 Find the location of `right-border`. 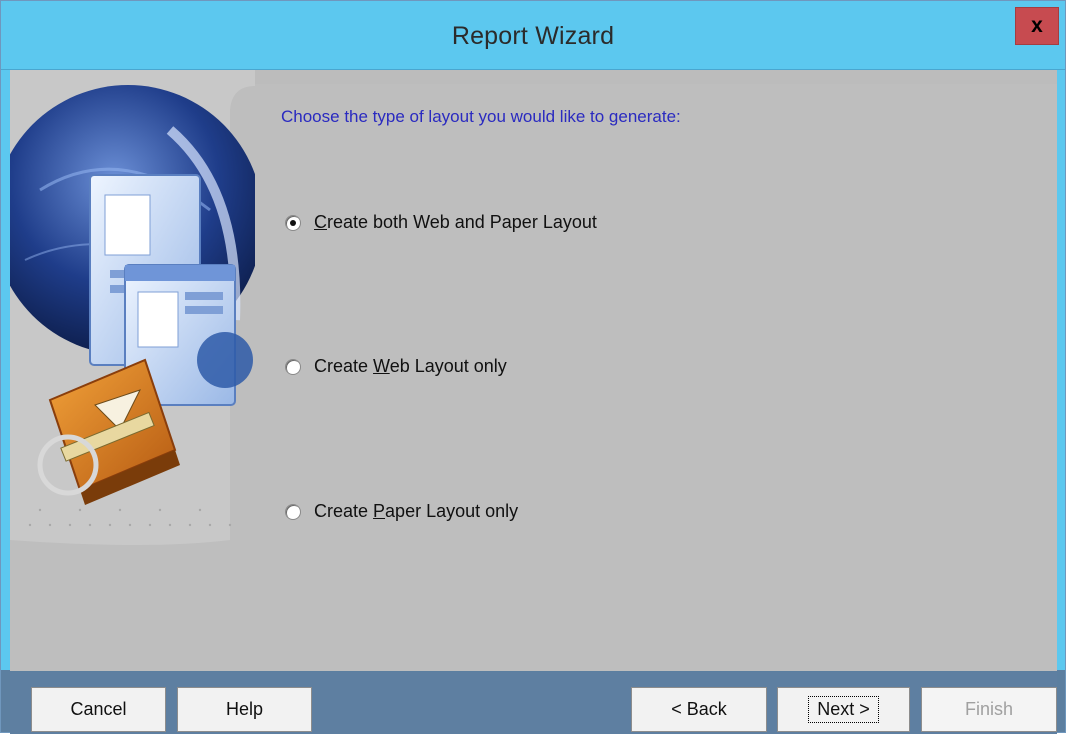

right-border is located at coordinates (1061, 370).